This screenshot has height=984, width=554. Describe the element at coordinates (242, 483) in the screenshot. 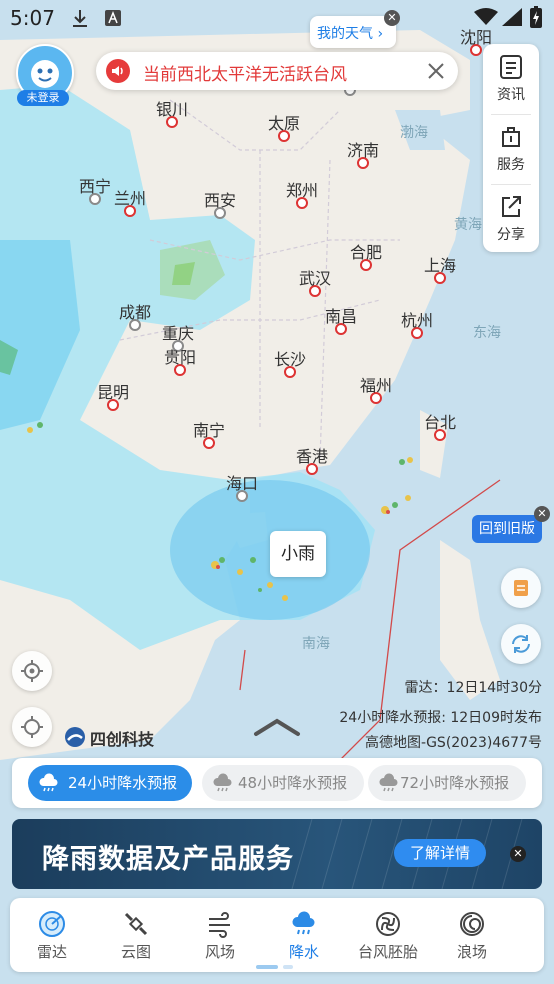

I see `city-label: 海口` at that location.